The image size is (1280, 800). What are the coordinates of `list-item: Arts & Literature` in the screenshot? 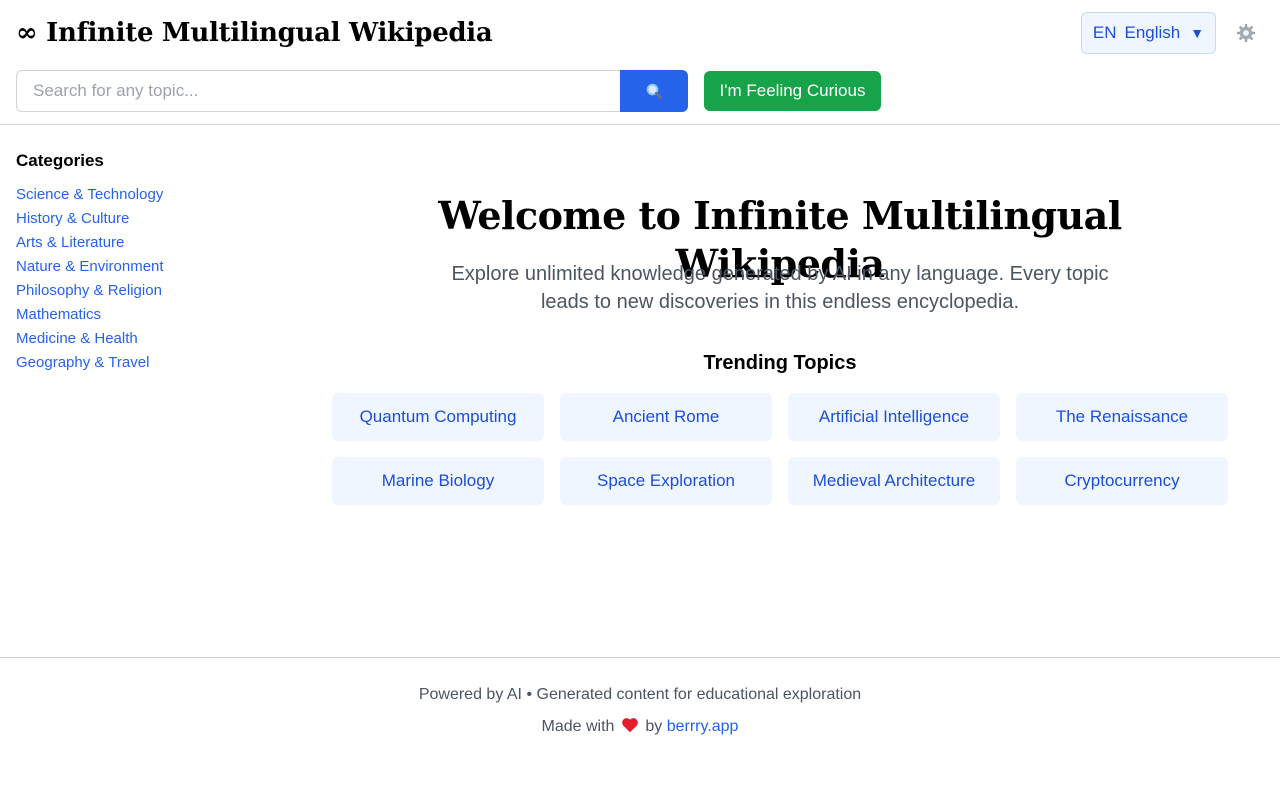 It's located at (90, 244).